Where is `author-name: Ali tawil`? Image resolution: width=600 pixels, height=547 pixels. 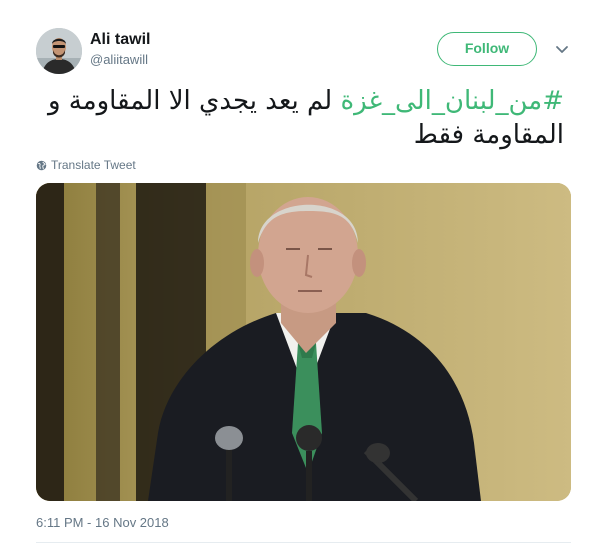
author-name: Ali tawil is located at coordinates (120, 40).